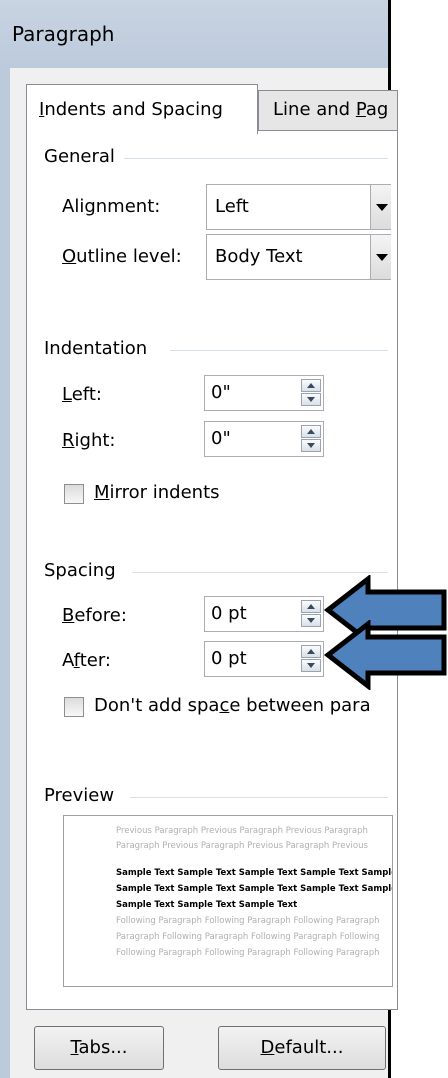 The image size is (448, 1078). What do you see at coordinates (279, 350) in the screenshot?
I see `indentation-divider` at bounding box center [279, 350].